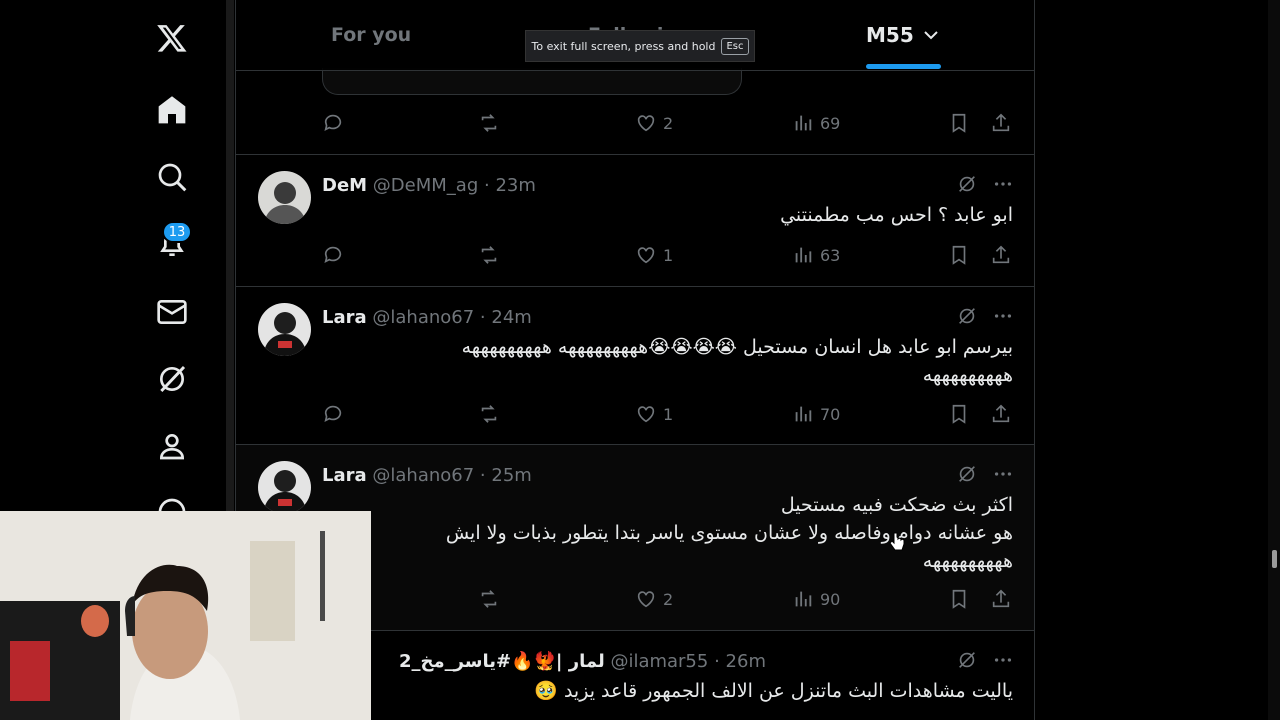 The width and height of the screenshot is (1280, 720). Describe the element at coordinates (172, 110) in the screenshot. I see `home-icon` at that location.